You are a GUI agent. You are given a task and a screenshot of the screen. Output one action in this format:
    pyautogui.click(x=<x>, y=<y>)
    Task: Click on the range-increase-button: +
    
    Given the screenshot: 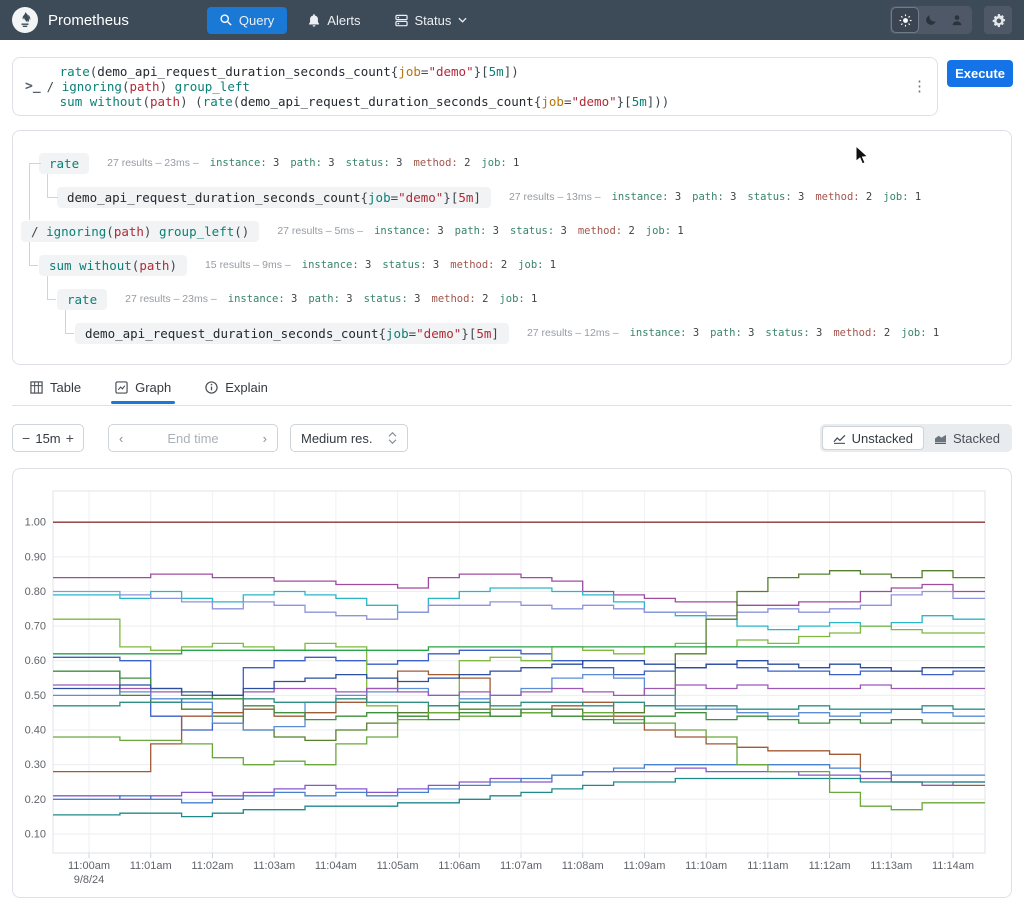 What is the action you would take?
    pyautogui.click(x=70, y=438)
    